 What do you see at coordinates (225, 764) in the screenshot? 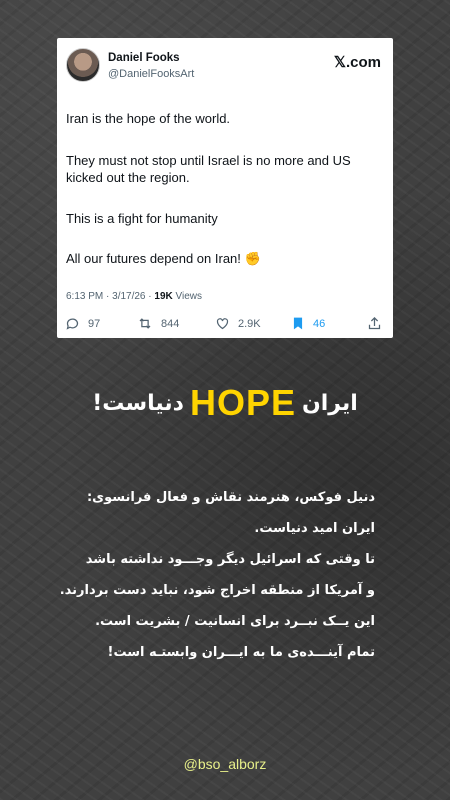
I see `channel-signature: @bso_alborz` at bounding box center [225, 764].